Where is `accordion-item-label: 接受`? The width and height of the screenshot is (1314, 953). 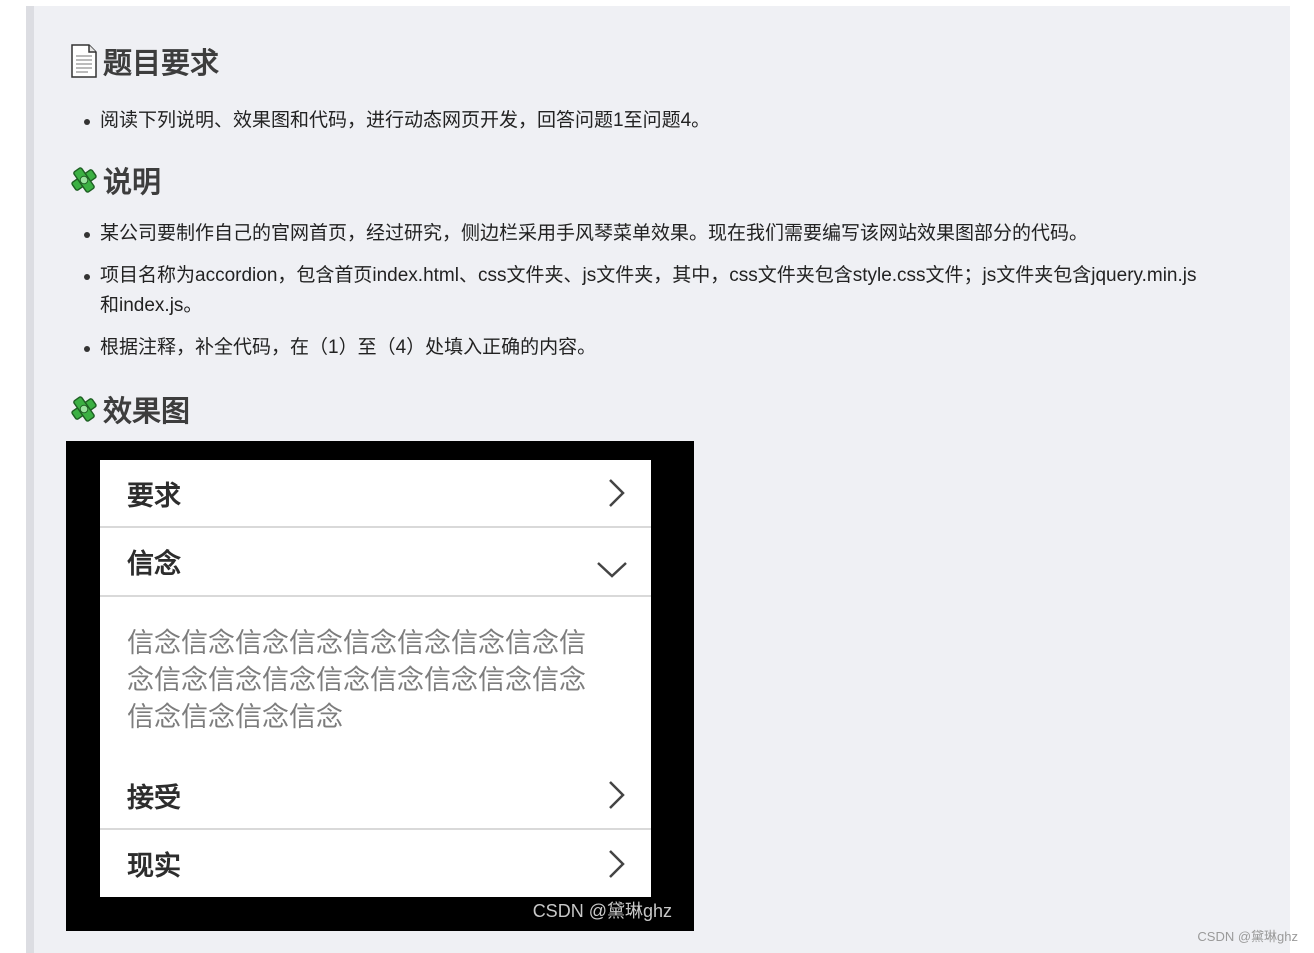 accordion-item-label: 接受 is located at coordinates (154, 797).